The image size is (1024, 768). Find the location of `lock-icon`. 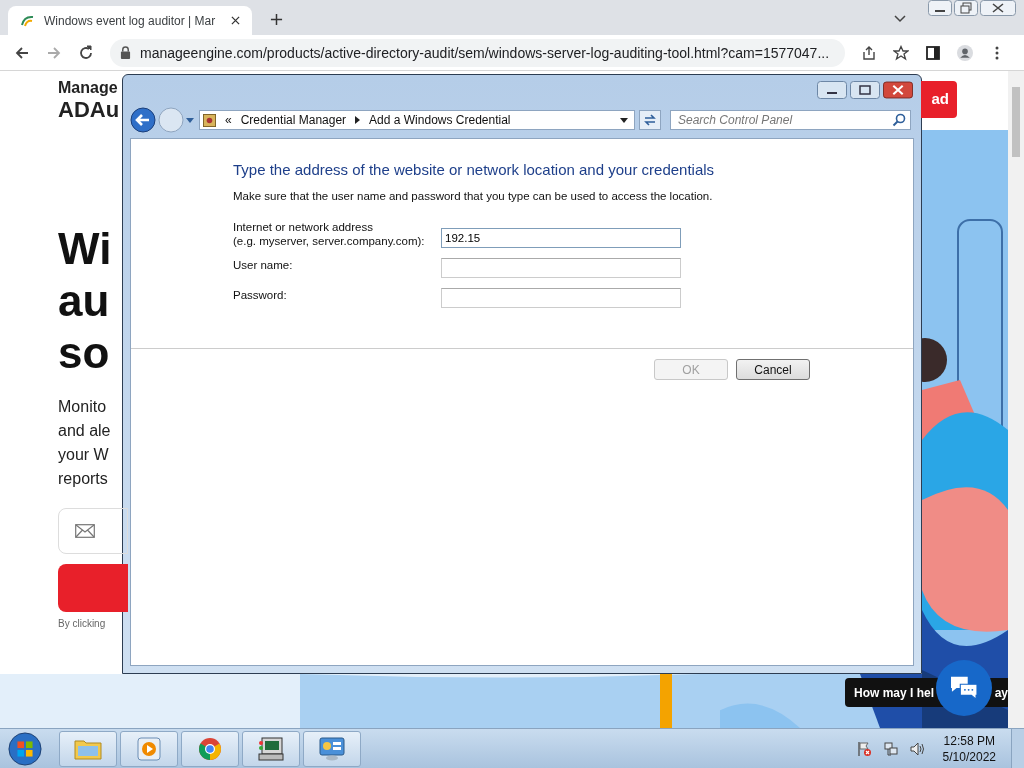

lock-icon is located at coordinates (125, 52).